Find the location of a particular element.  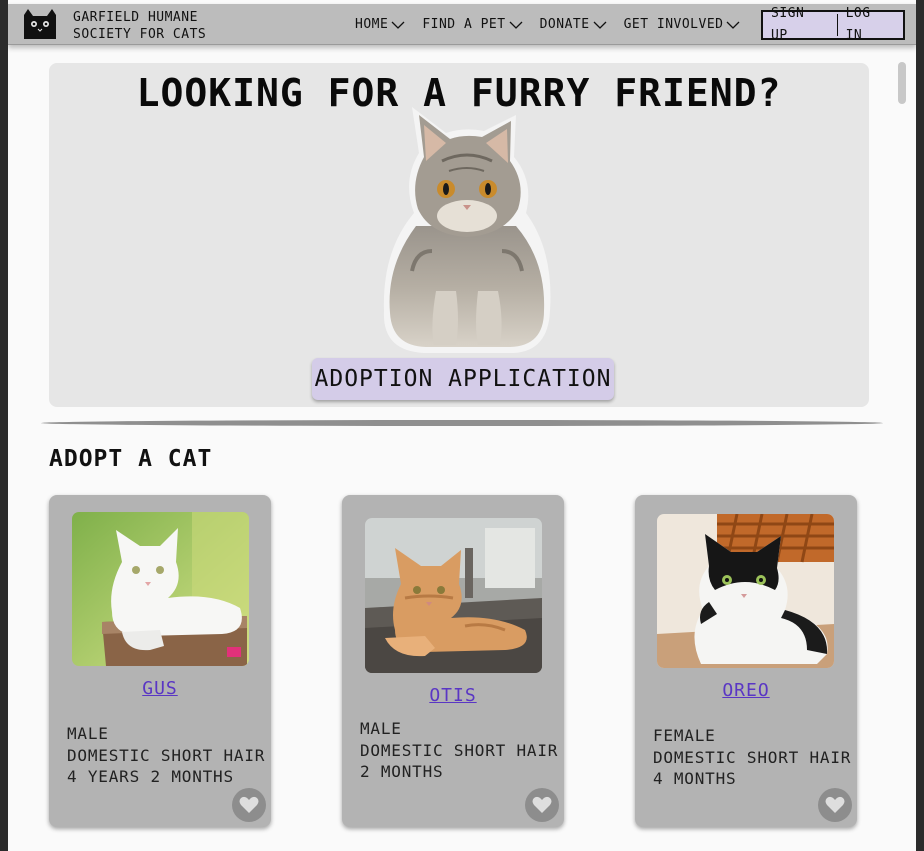

cat-name-link: OTIS is located at coordinates (453, 695).